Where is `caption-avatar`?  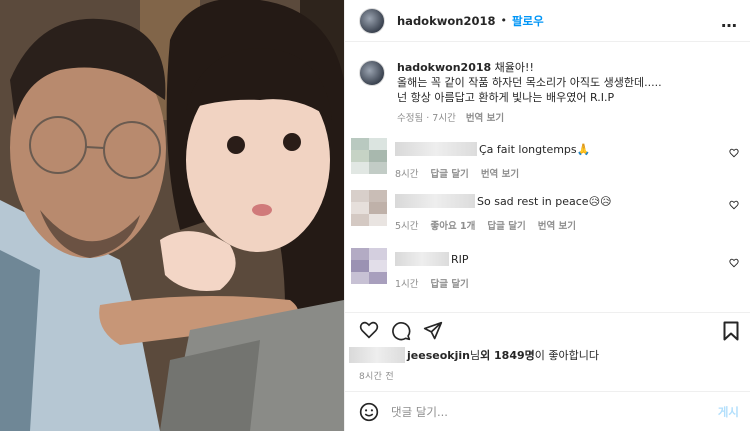
caption-avatar is located at coordinates (372, 73).